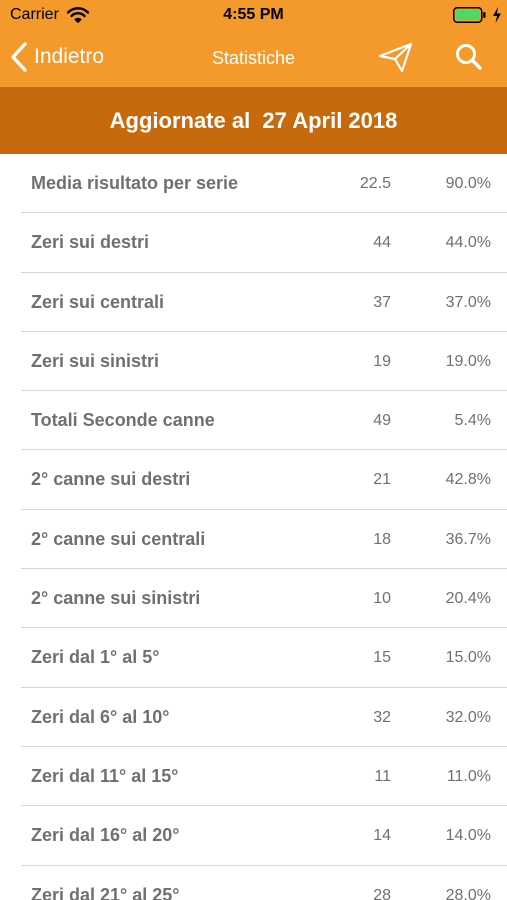 The width and height of the screenshot is (507, 900). I want to click on stat-row: Totali Seconde canne 49 5.4%, so click(264, 421).